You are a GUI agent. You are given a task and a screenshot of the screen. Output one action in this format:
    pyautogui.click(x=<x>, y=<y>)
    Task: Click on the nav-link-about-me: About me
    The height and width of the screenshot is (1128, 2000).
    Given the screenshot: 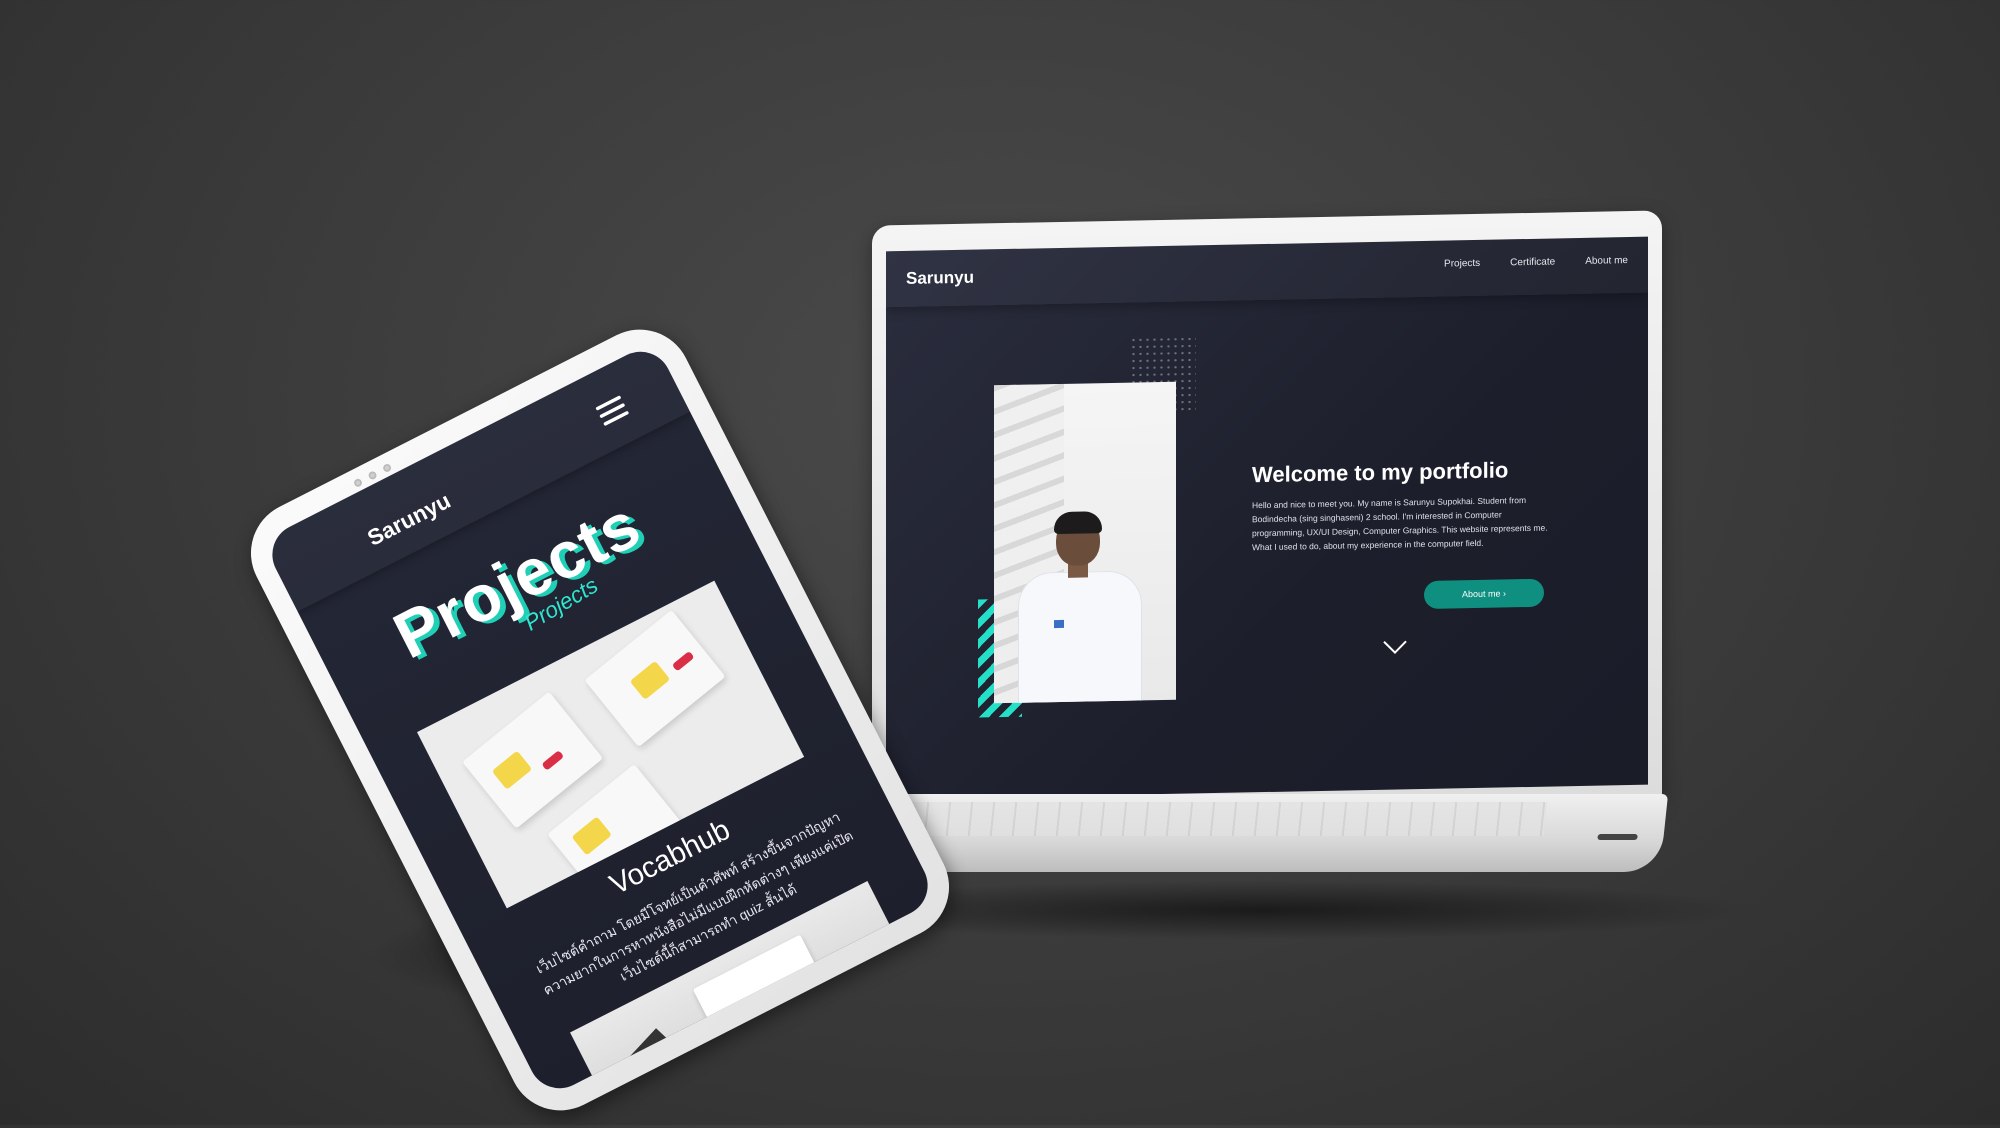 What is the action you would take?
    pyautogui.click(x=1606, y=261)
    